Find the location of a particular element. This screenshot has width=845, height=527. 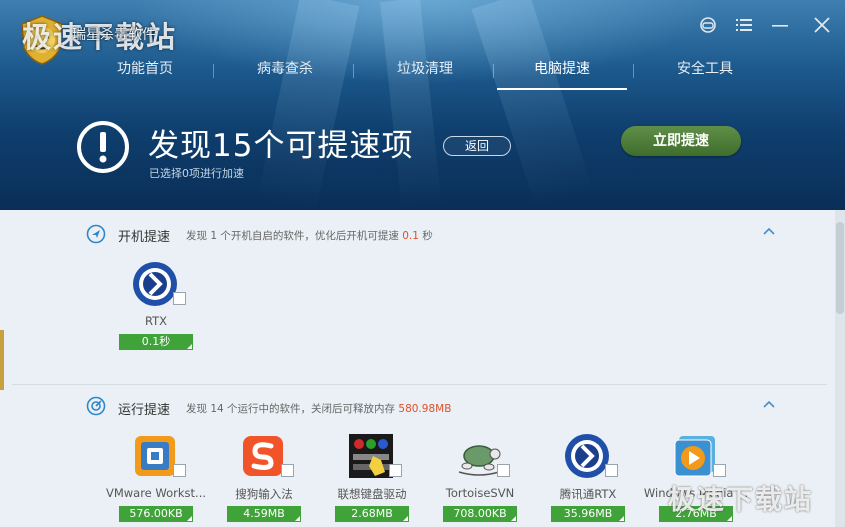

tab-label: 垃圾清理 is located at coordinates (425, 69).